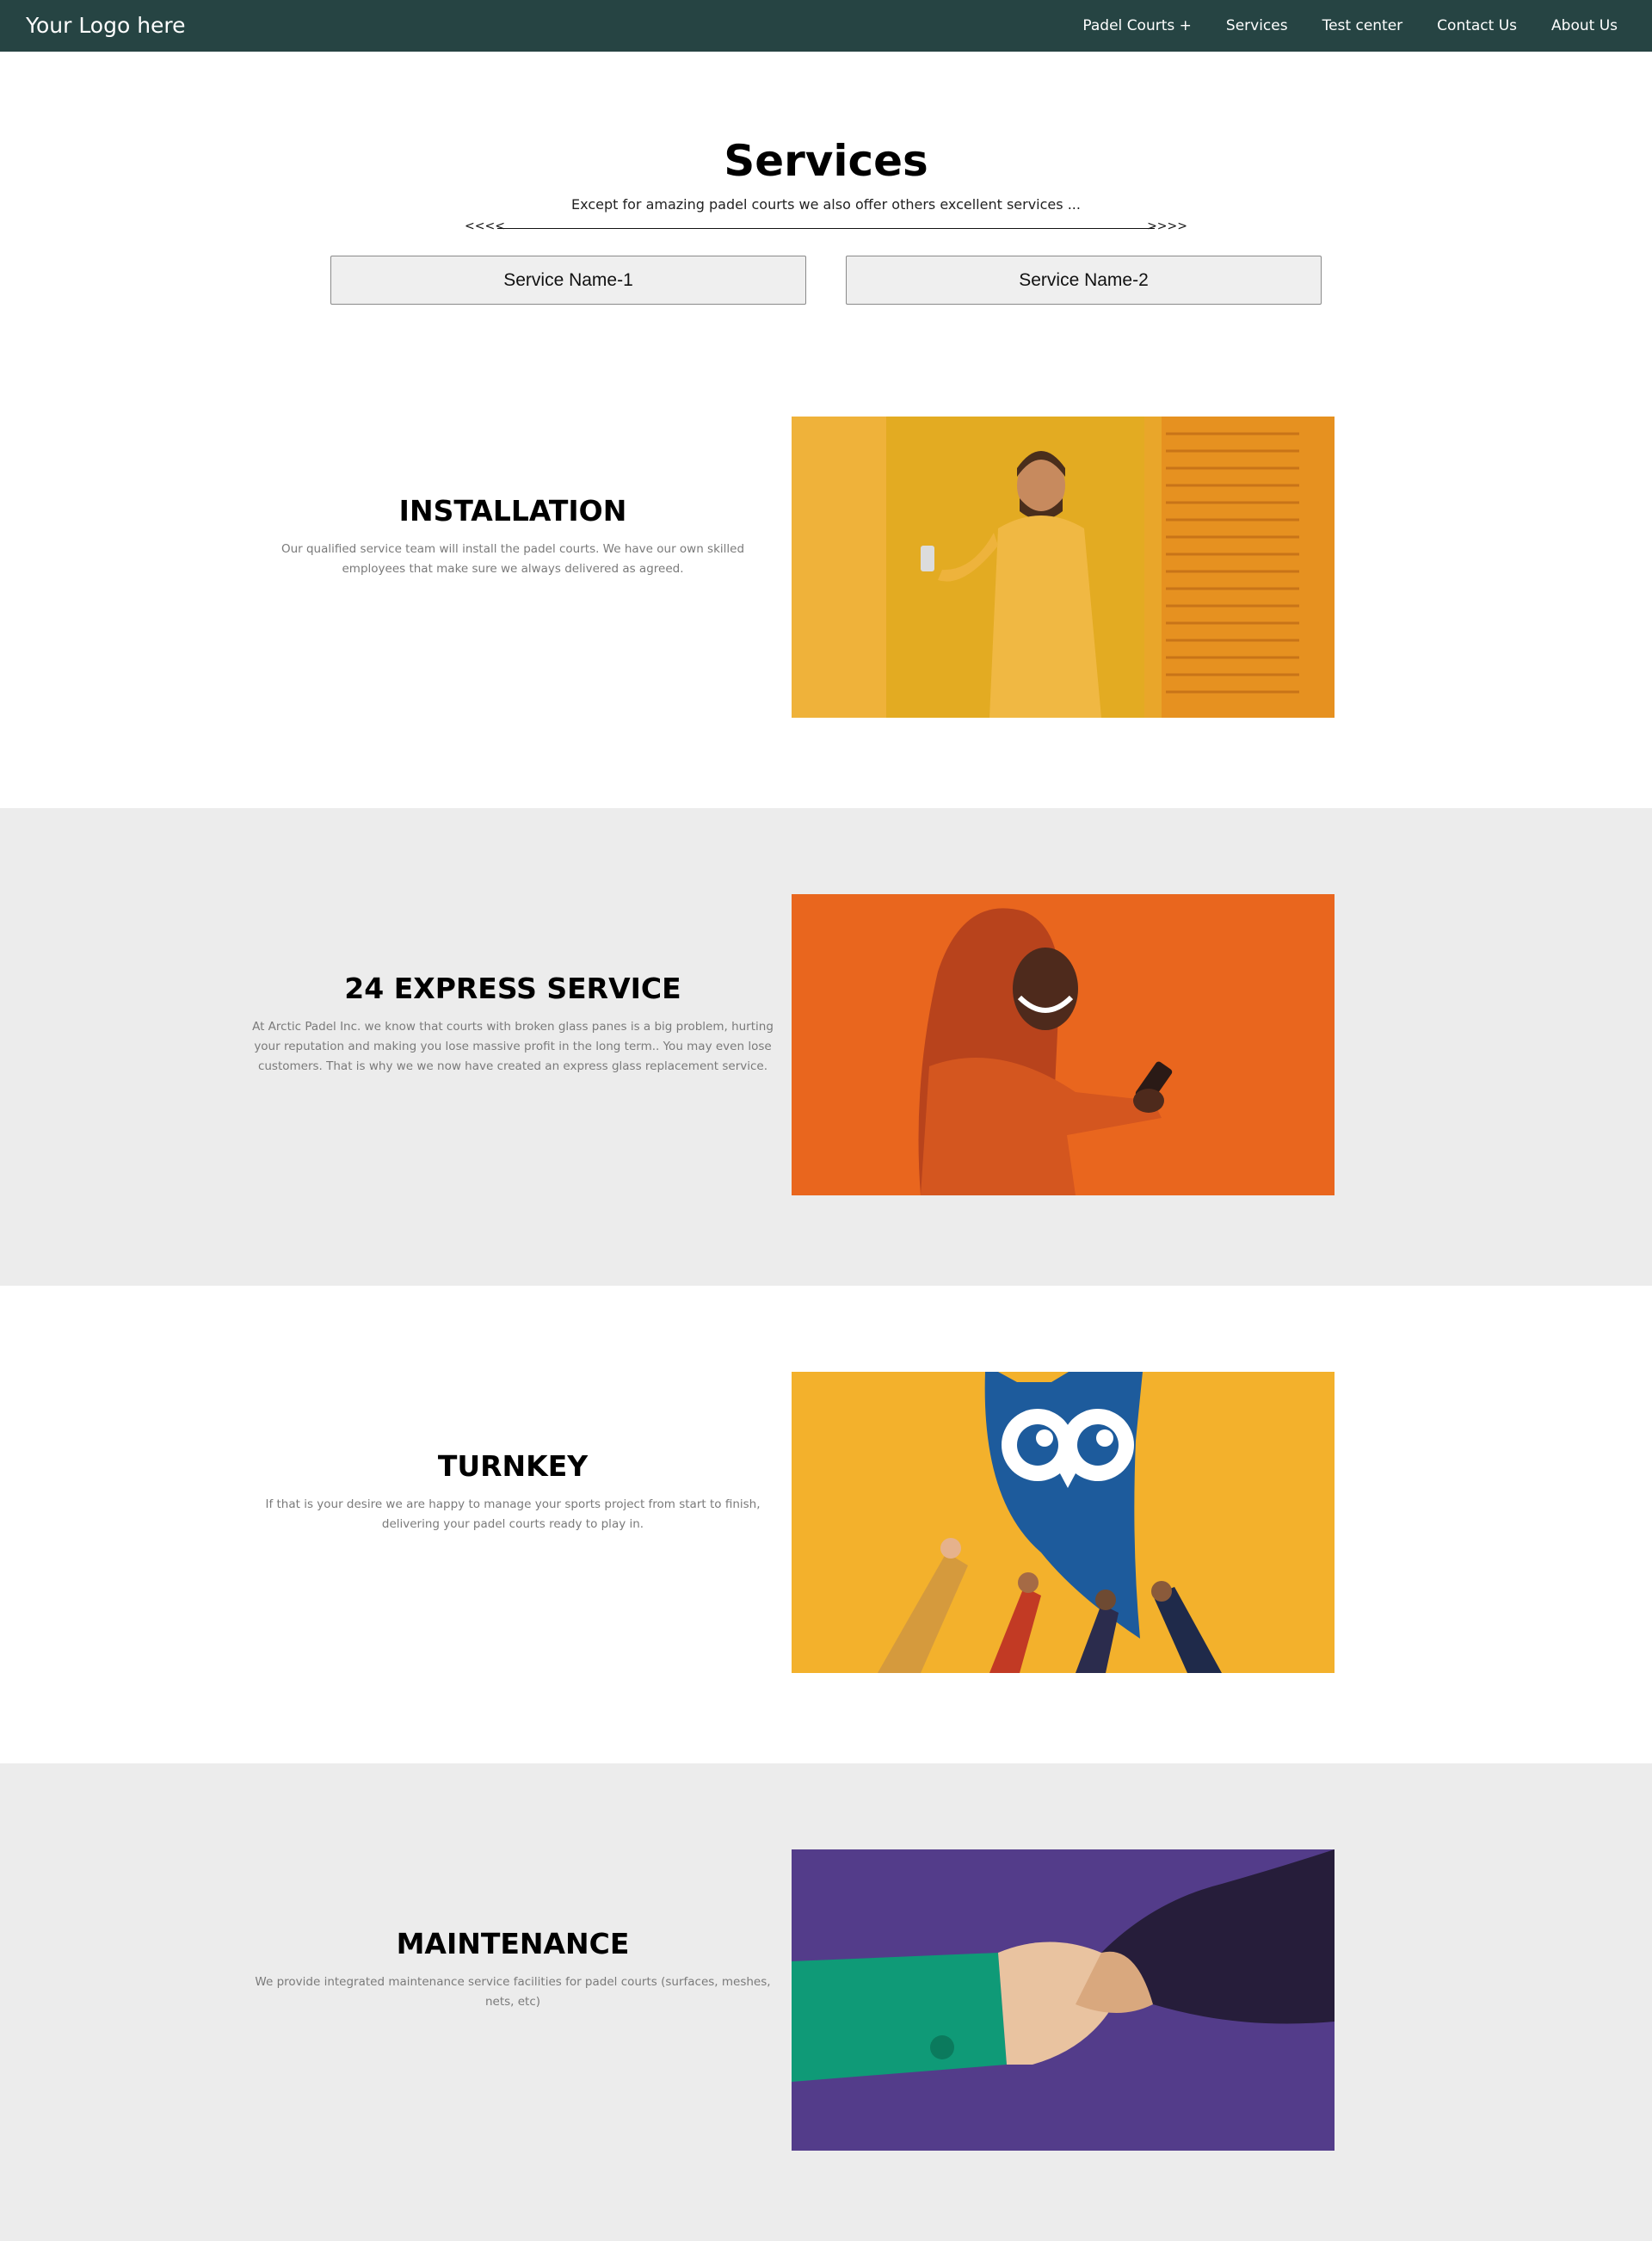 The image size is (1652, 2241). Describe the element at coordinates (1063, 2000) in the screenshot. I see `maintenance-photo` at that location.